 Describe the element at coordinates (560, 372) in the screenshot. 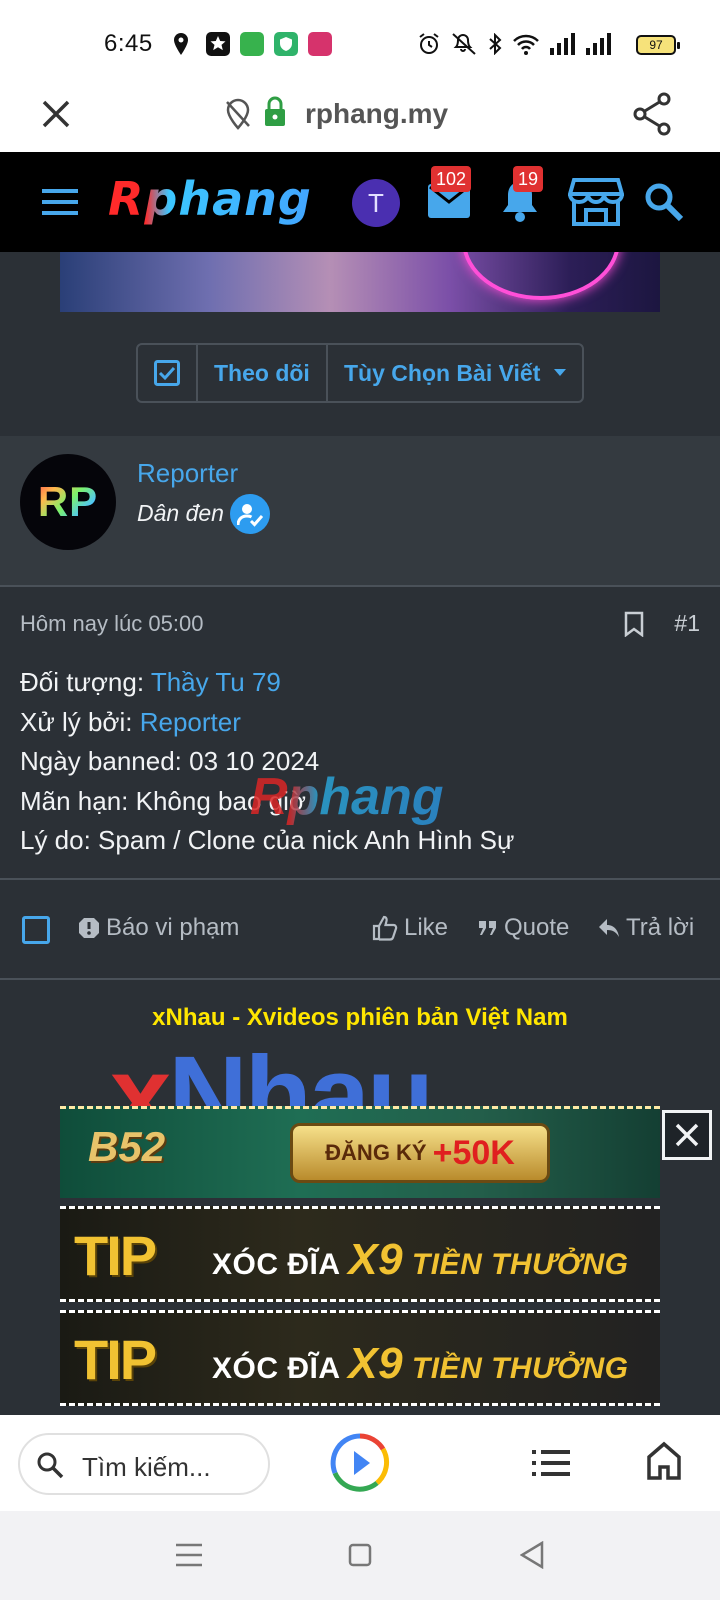

I see `caret-down-icon` at that location.